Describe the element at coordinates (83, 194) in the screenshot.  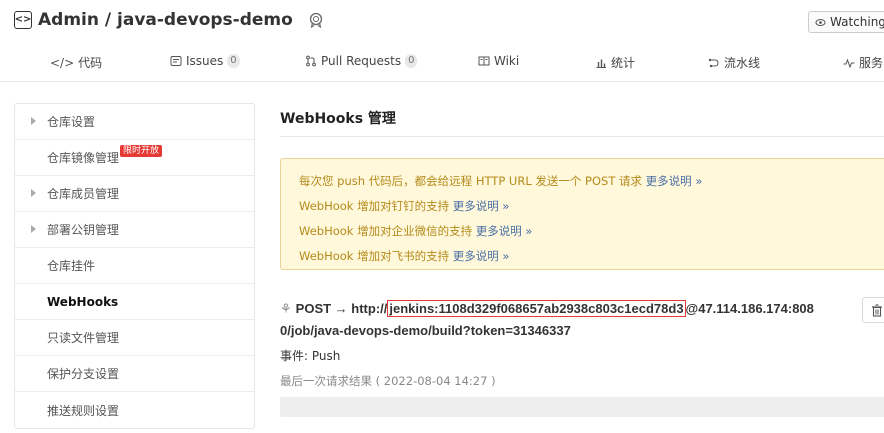
I see `sidebar-item-label: 仓库成员管理` at that location.